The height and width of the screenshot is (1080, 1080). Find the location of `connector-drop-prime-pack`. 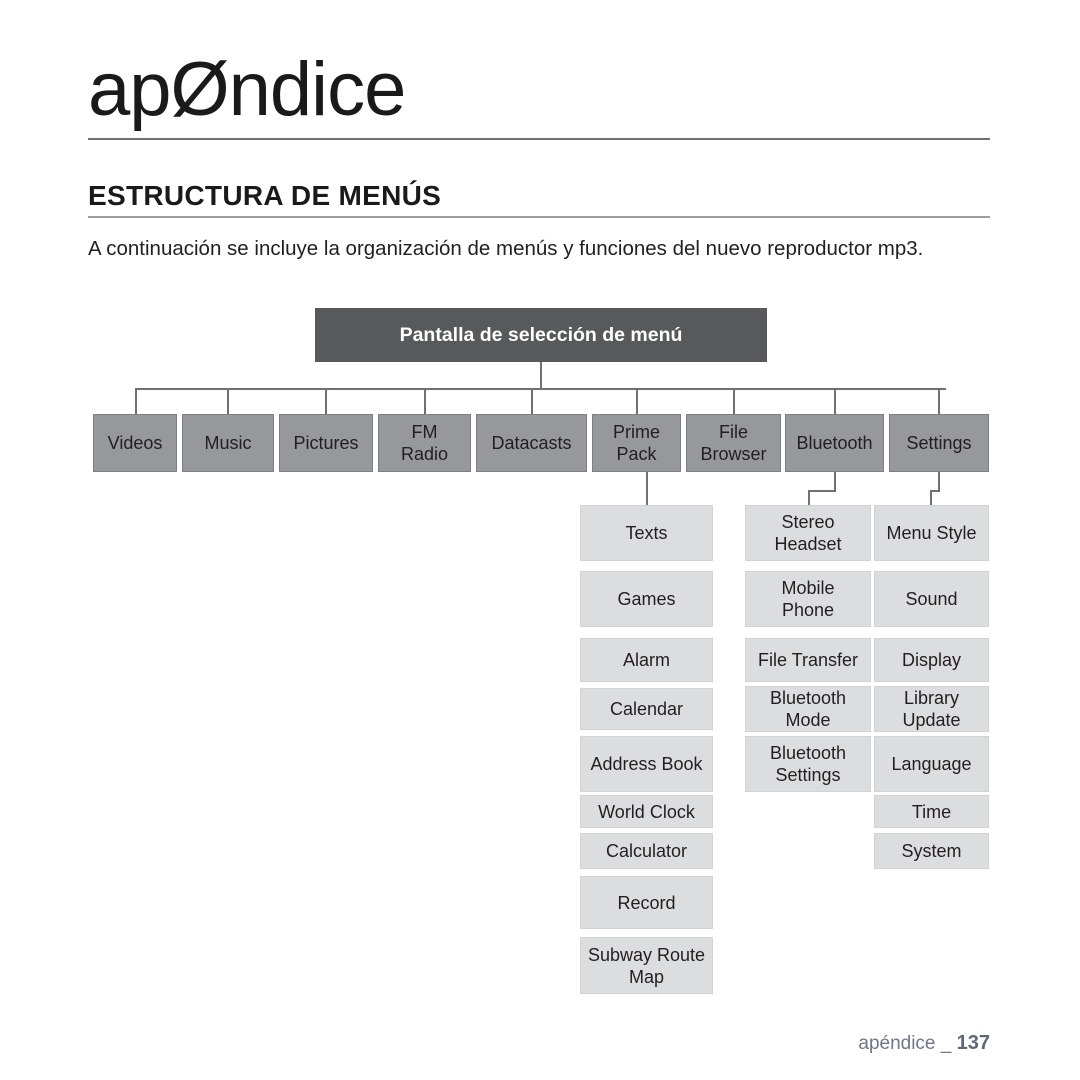

connector-drop-prime-pack is located at coordinates (637, 401).